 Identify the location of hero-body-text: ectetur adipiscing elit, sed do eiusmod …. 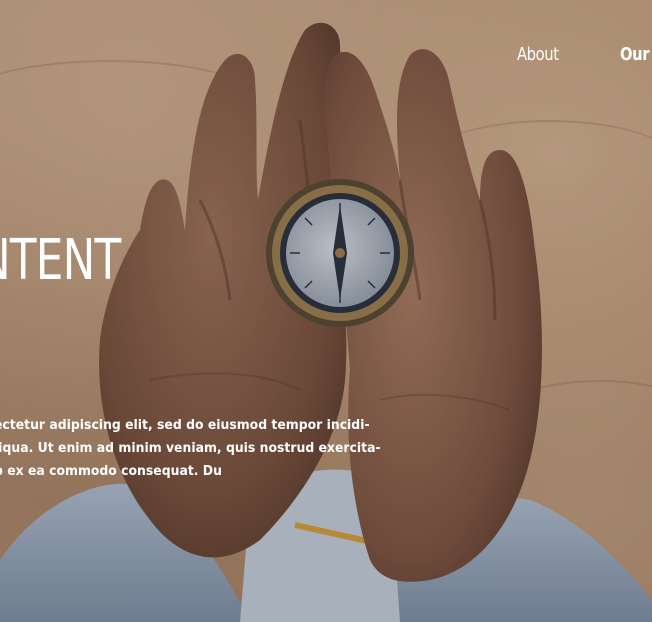
(207, 448).